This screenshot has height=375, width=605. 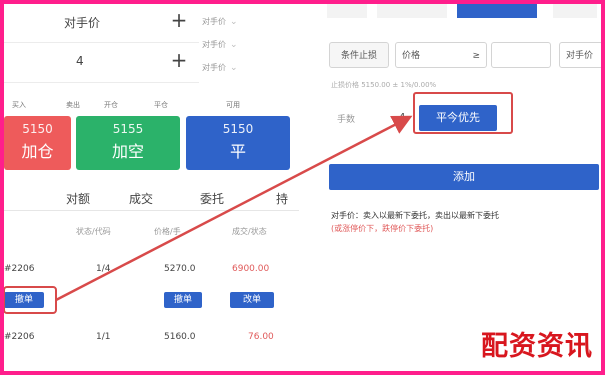 What do you see at coordinates (384, 85) in the screenshot?
I see `stop-price-hint: 止损价格 5150.00 ± 1%/0.00%` at bounding box center [384, 85].